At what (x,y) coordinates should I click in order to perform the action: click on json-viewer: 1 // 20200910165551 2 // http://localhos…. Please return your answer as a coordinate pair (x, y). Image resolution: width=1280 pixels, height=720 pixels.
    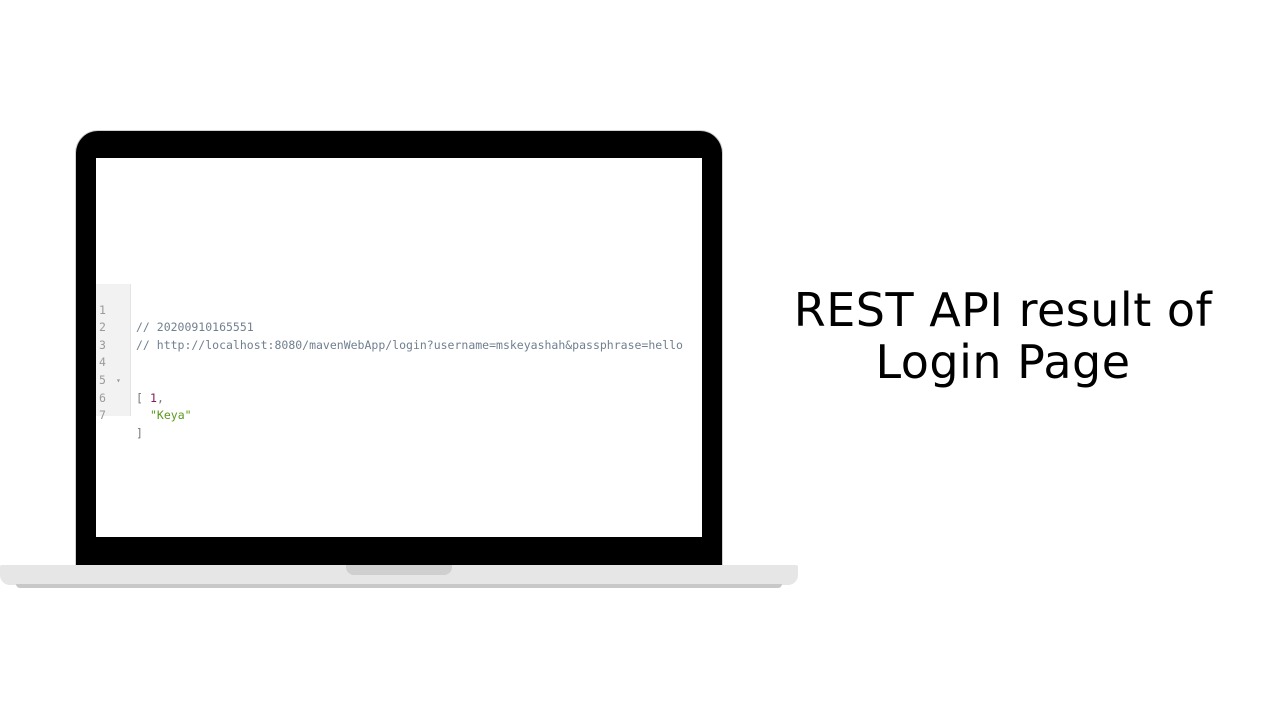
    Looking at the image, I should click on (399, 362).